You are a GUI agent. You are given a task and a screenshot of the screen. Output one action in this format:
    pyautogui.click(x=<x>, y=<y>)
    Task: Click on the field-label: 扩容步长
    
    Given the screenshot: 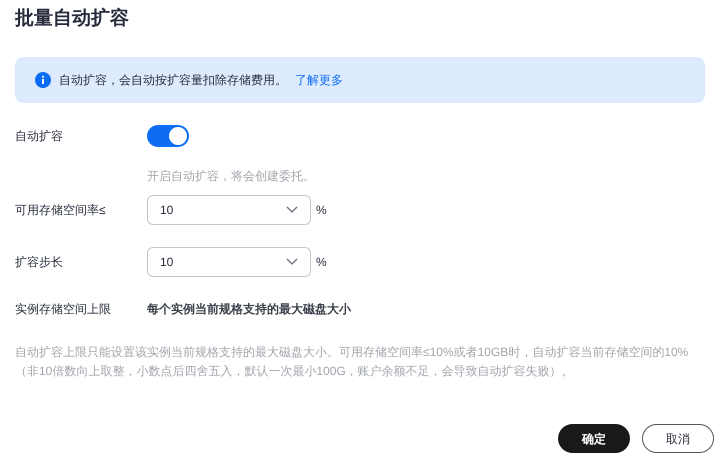 What is the action you would take?
    pyautogui.click(x=39, y=262)
    